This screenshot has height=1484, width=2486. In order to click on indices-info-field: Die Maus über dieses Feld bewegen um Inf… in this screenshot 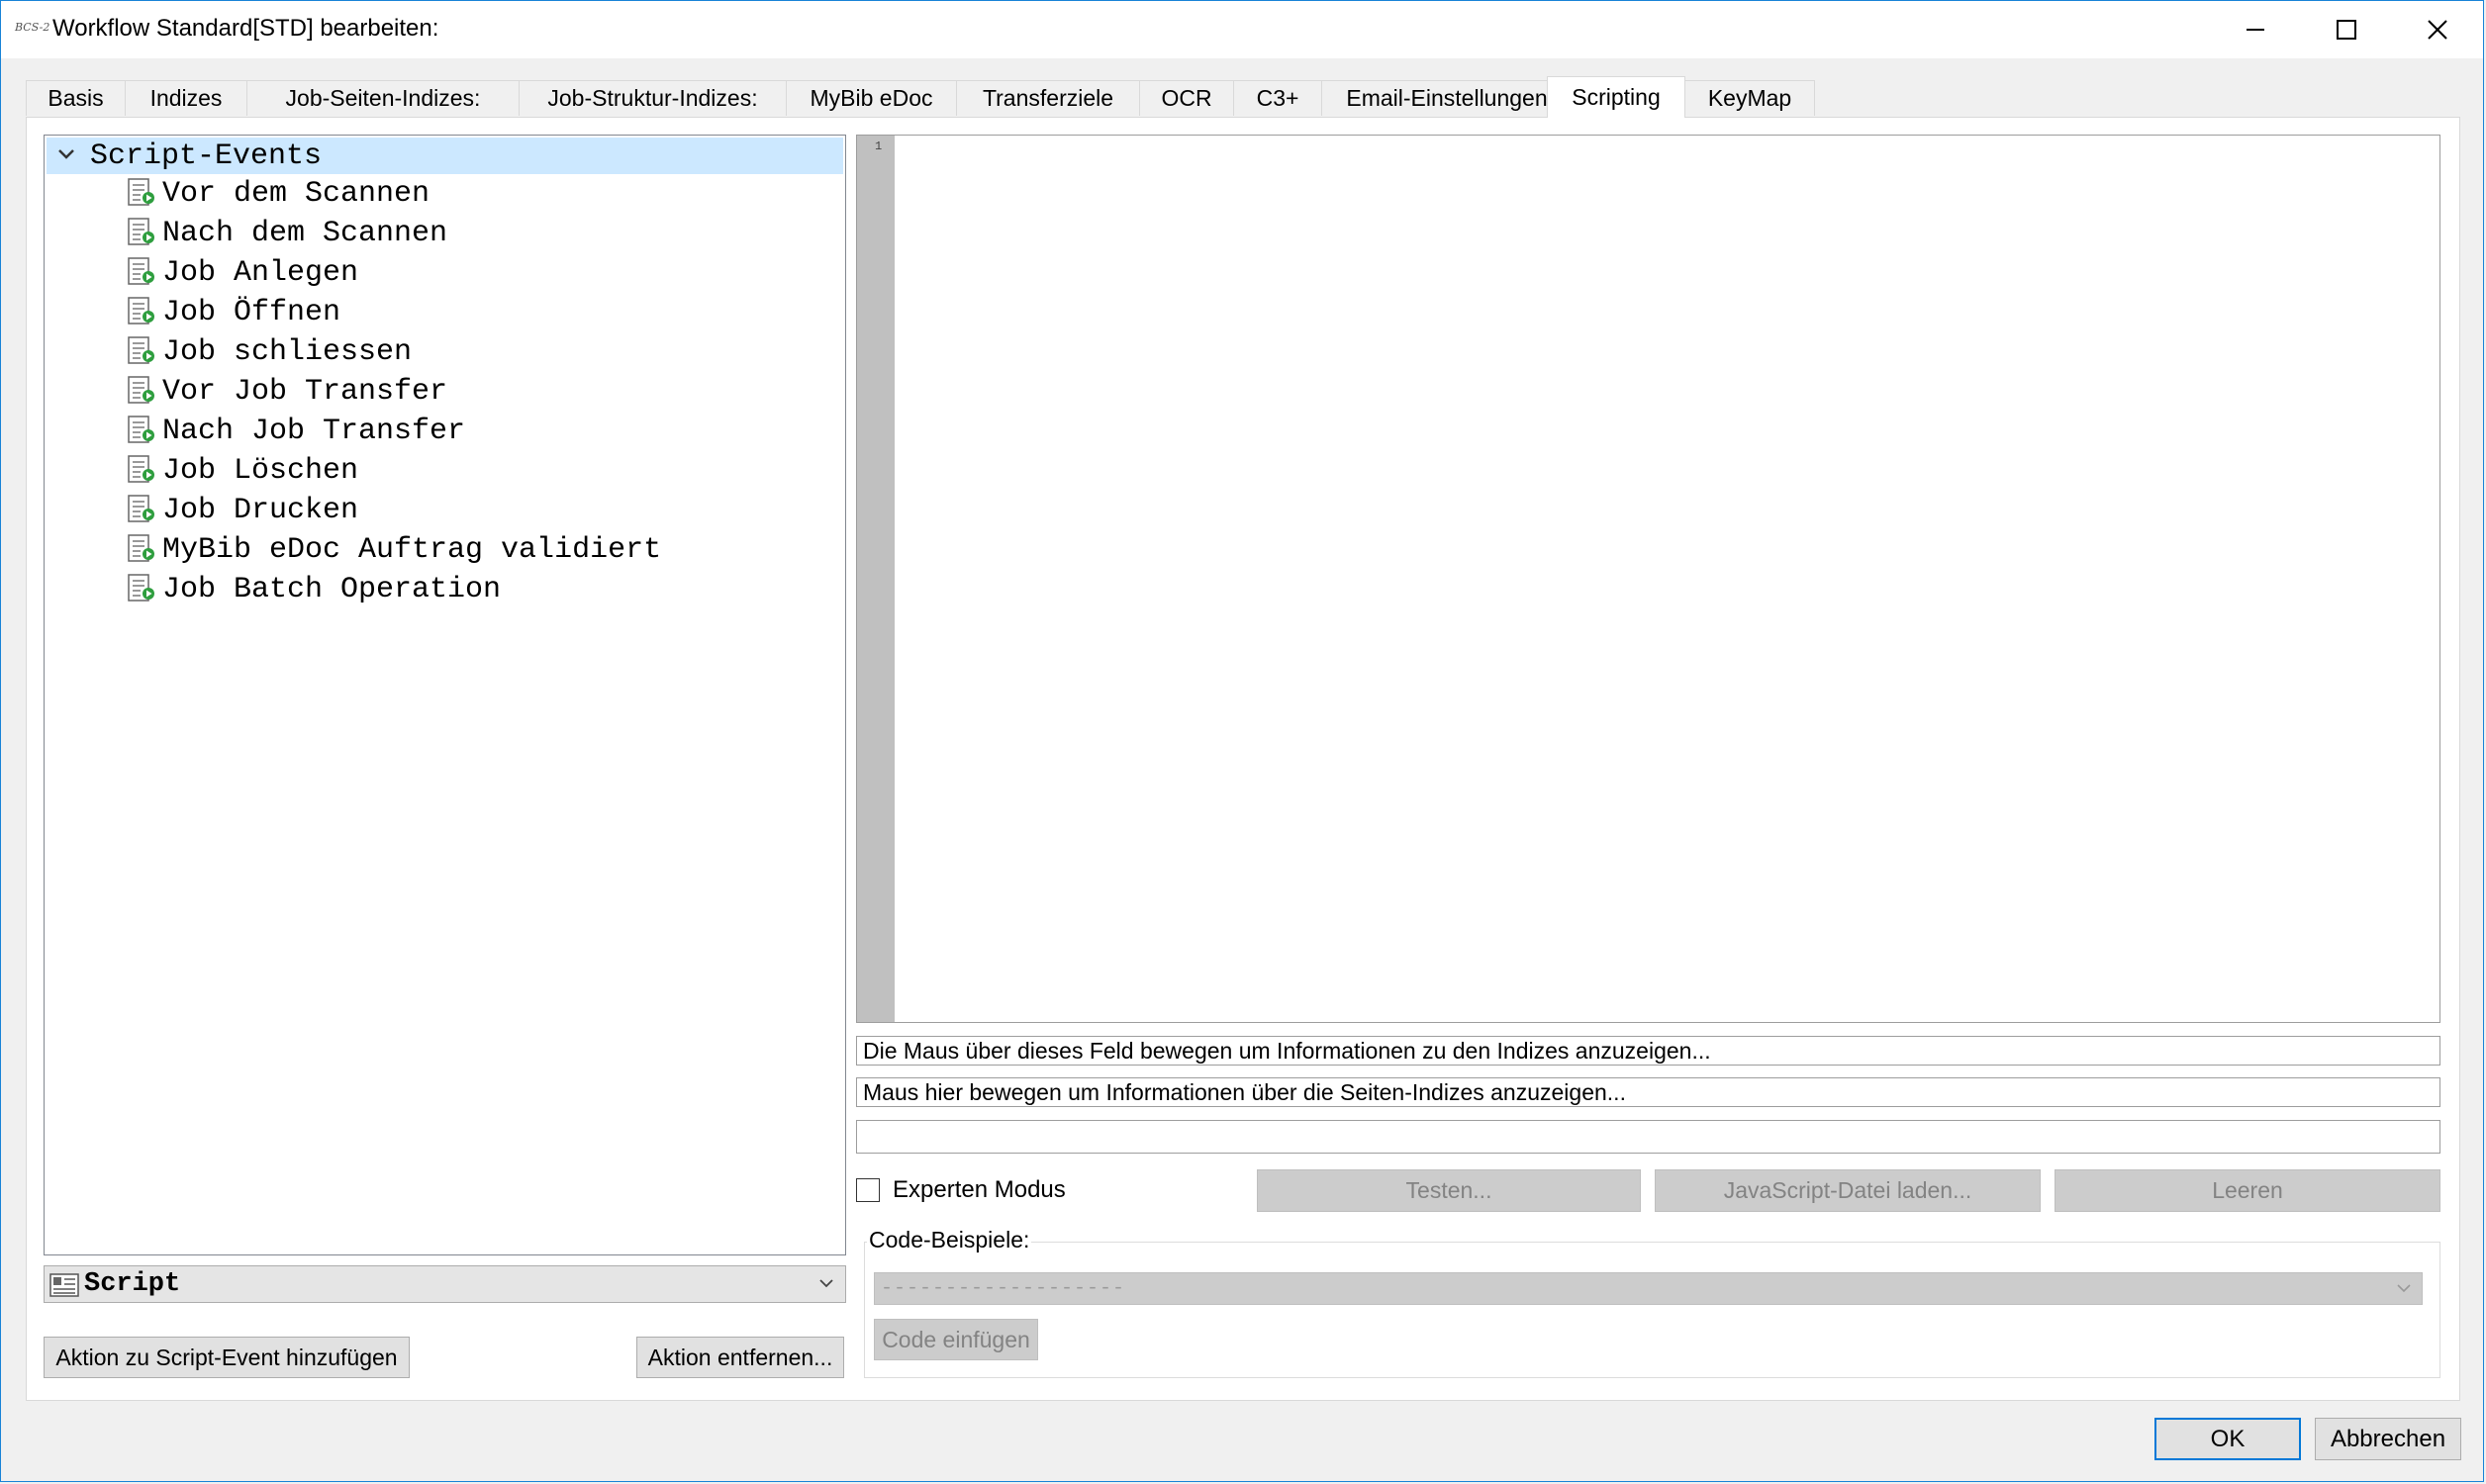, I will do `click(1648, 1051)`.